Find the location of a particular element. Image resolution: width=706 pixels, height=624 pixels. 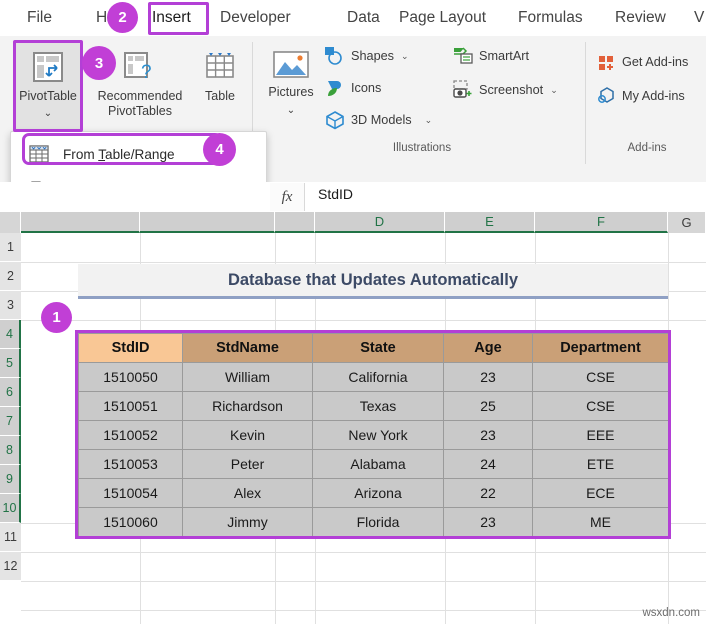

shapes-label: Shapes is located at coordinates (373, 56).